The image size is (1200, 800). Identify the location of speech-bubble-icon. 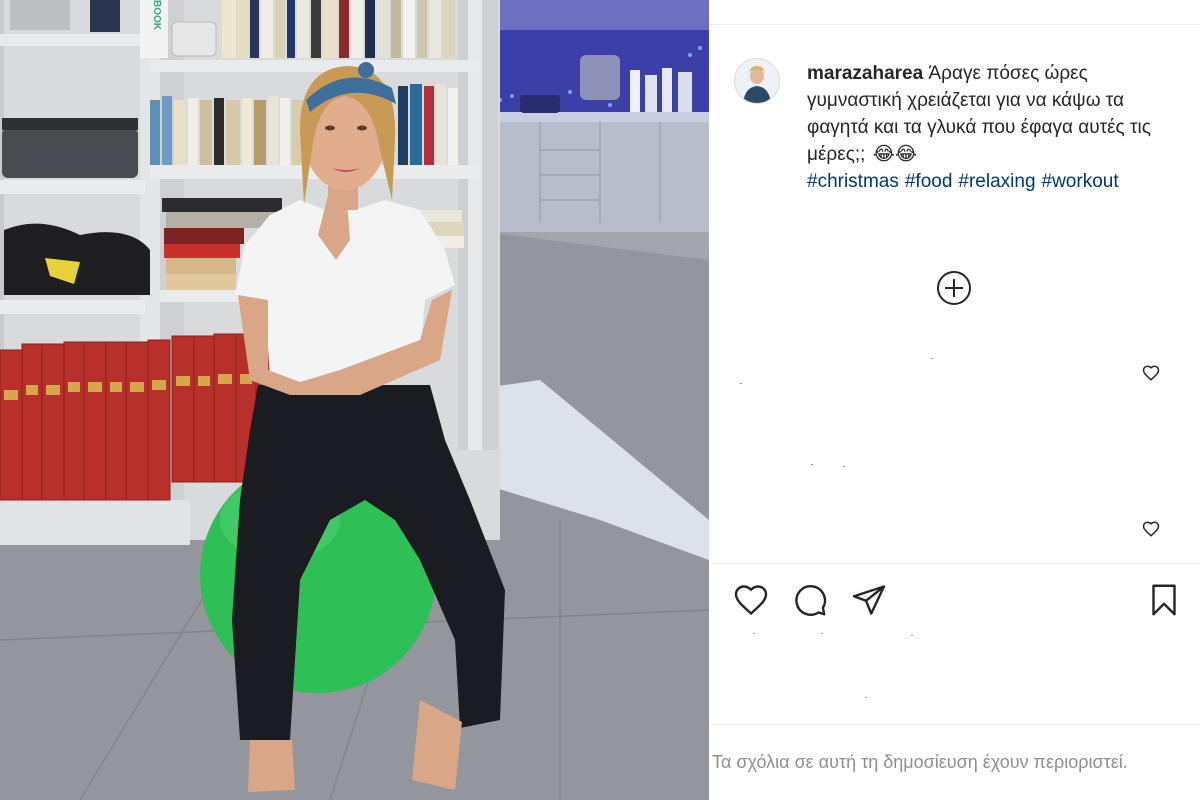
(811, 600).